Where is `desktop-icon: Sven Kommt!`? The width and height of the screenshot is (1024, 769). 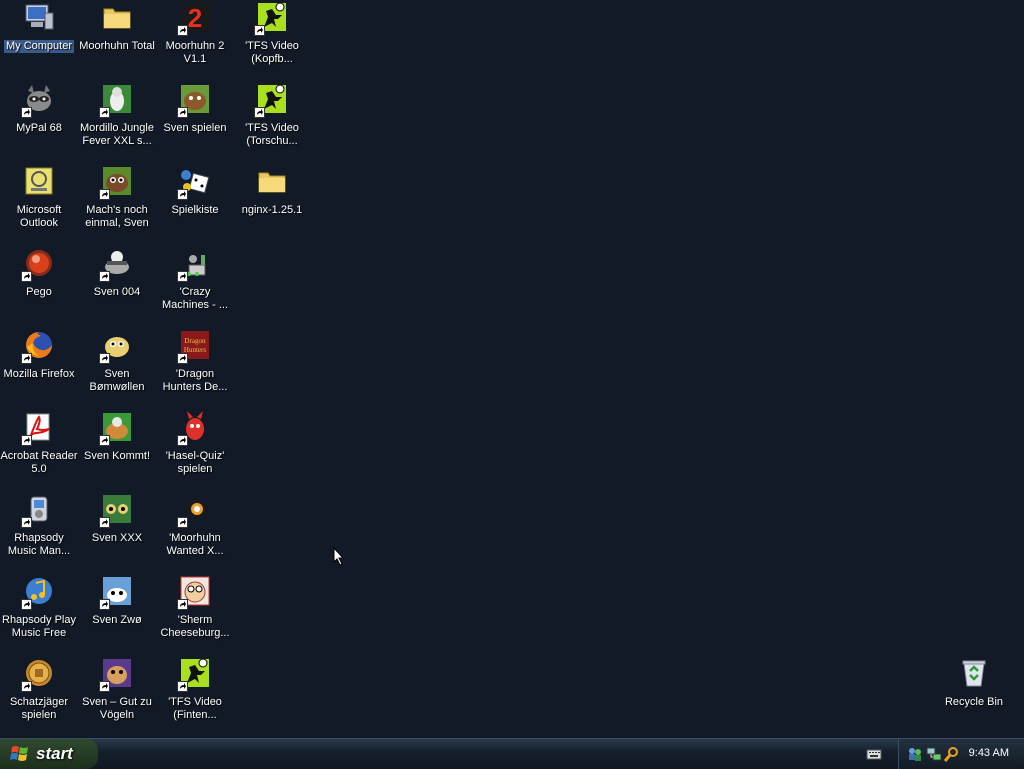
desktop-icon: Sven Kommt! is located at coordinates (117, 451).